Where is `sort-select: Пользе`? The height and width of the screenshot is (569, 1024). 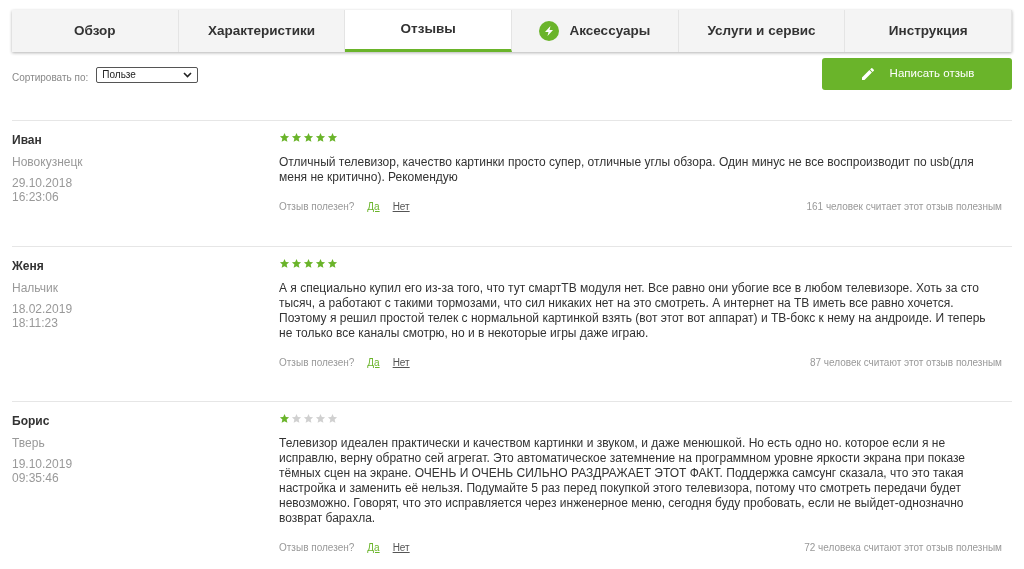 sort-select: Пользе is located at coordinates (147, 74).